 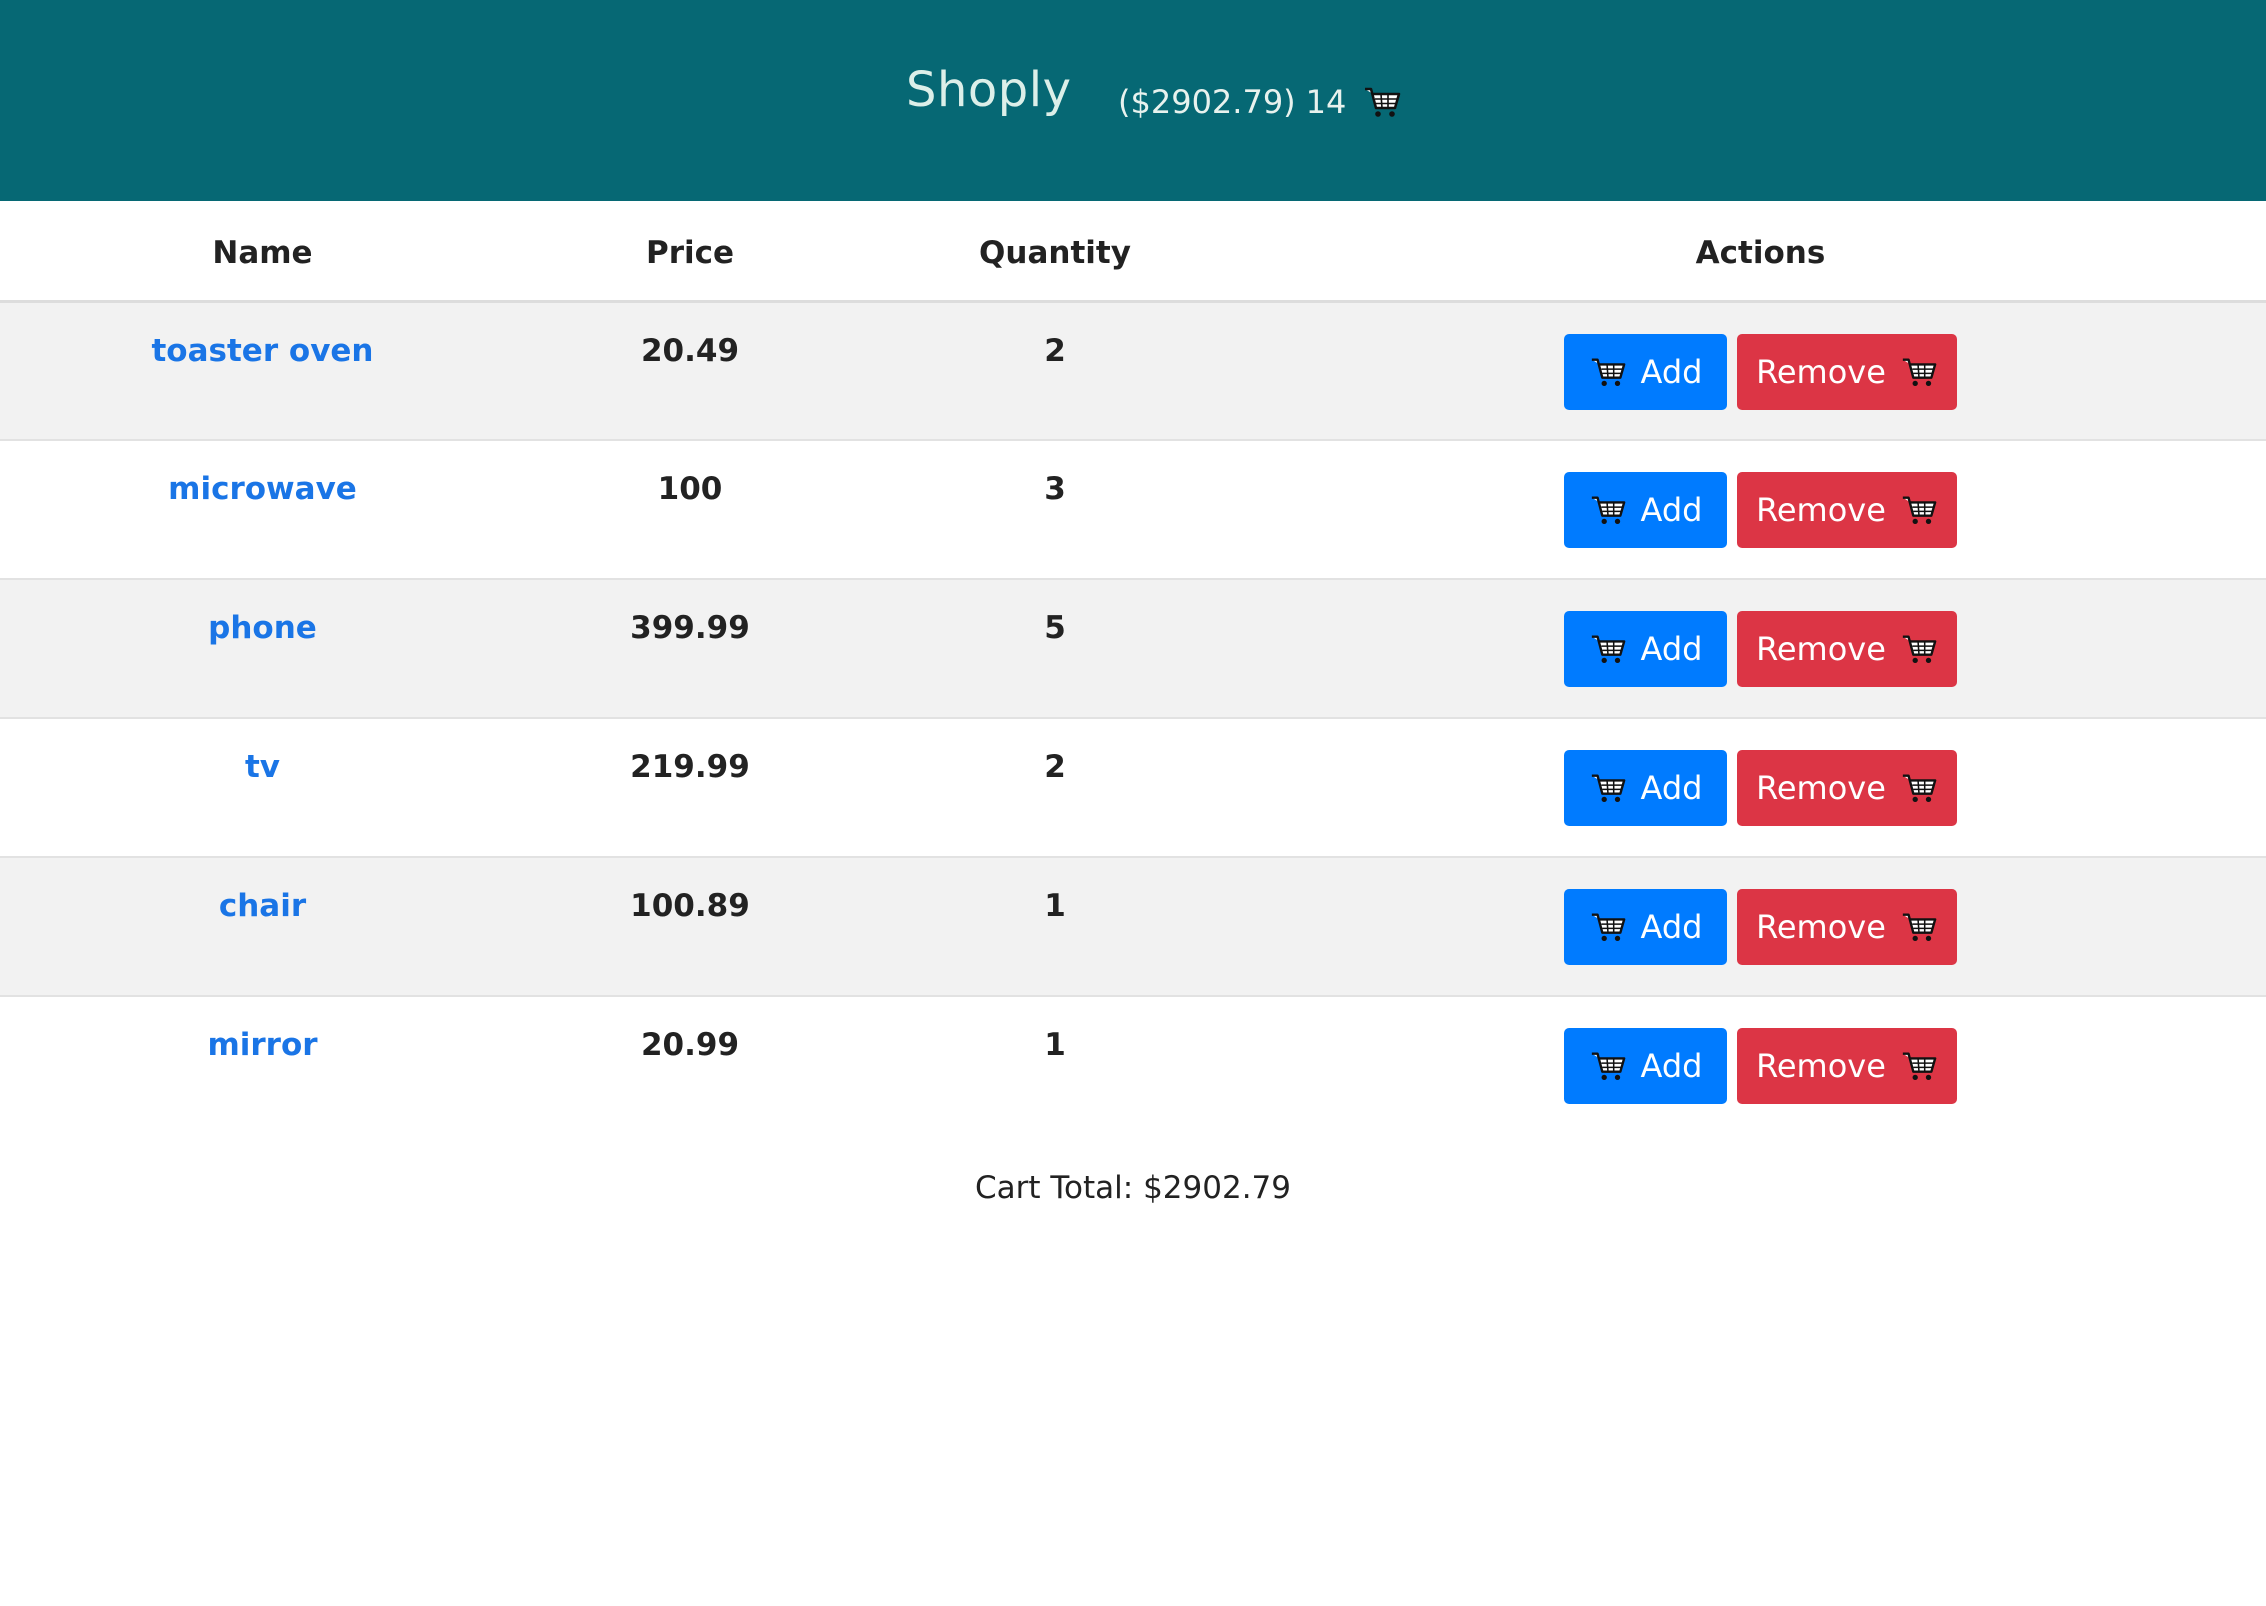 I want to click on product-name-cell: toaster oven, so click(x=262, y=370).